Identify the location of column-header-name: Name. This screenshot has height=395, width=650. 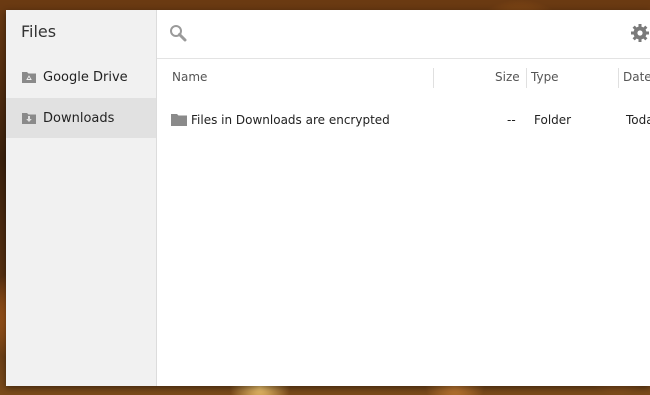
(189, 77).